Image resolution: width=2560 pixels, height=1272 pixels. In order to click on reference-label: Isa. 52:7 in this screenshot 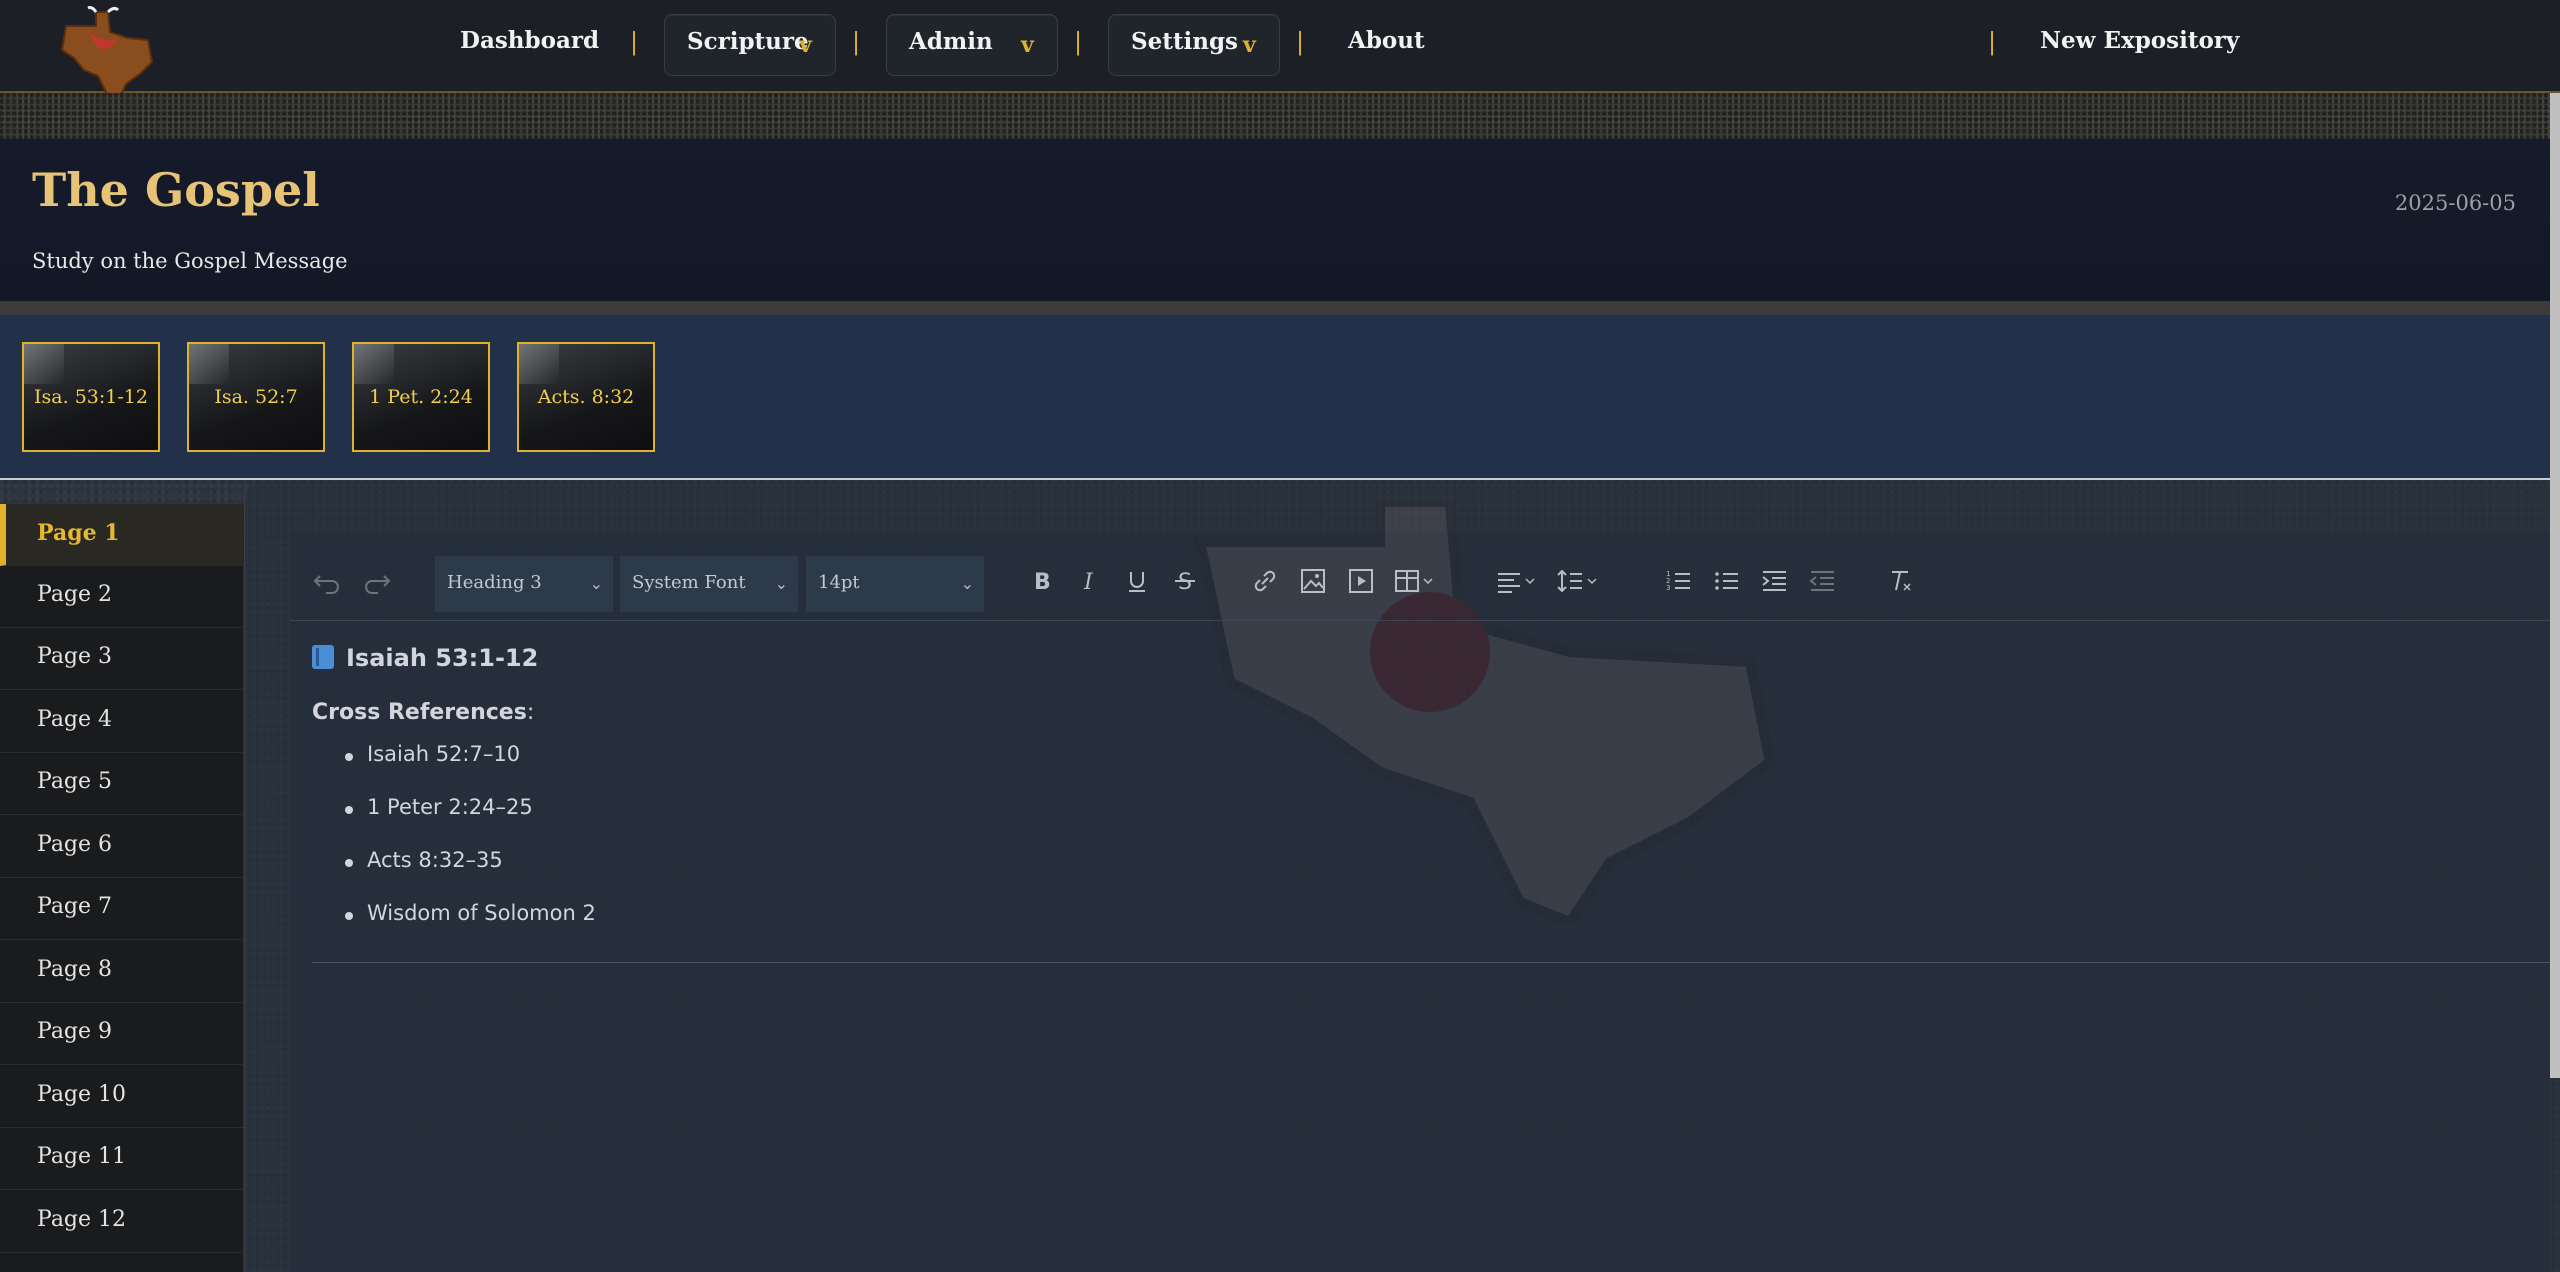, I will do `click(256, 397)`.